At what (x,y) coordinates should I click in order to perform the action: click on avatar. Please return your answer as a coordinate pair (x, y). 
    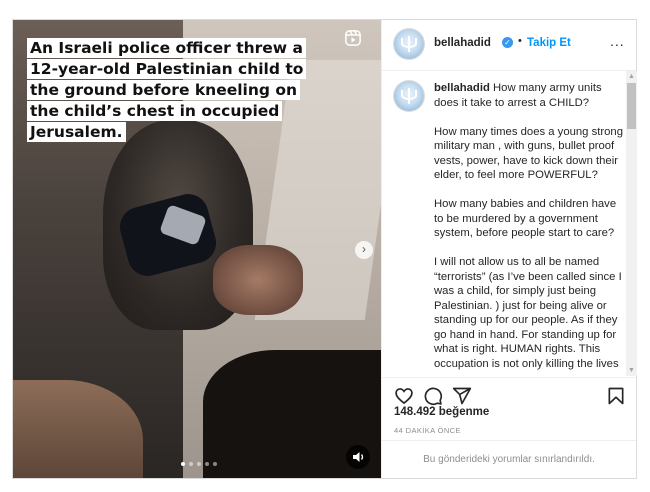
    Looking at the image, I should click on (409, 44).